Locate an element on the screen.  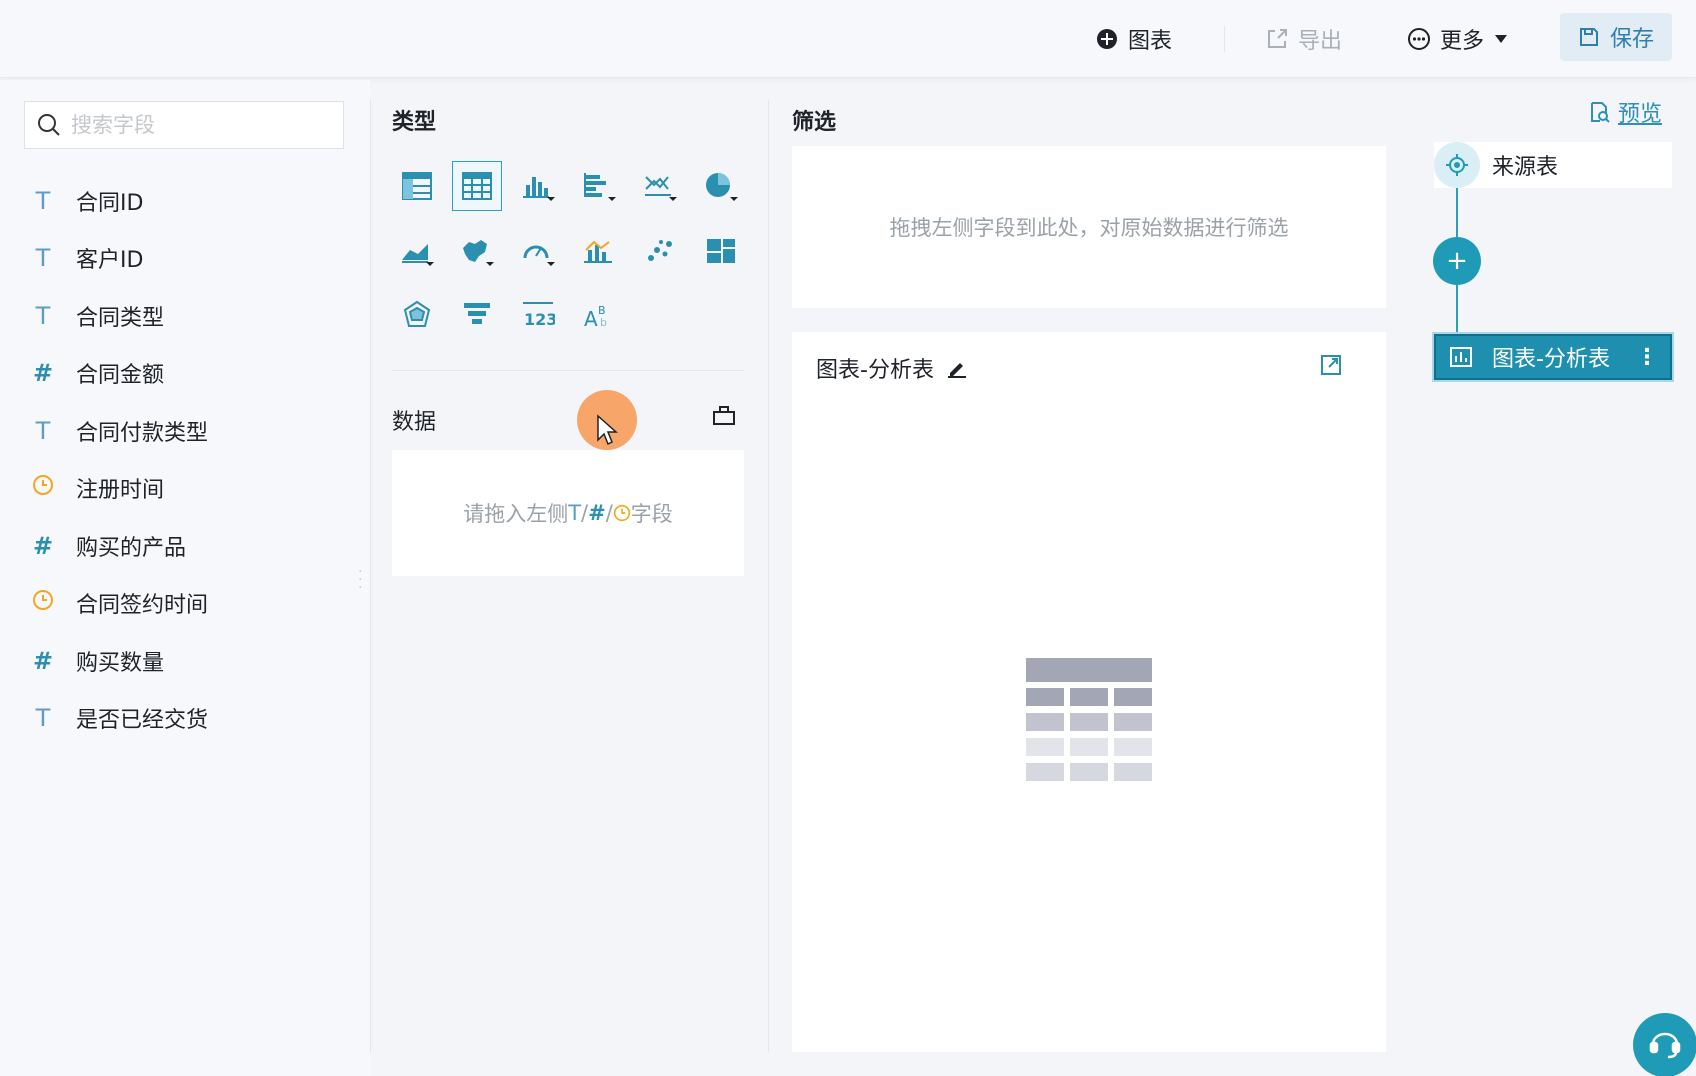
export-button: 导出 is located at coordinates (1304, 39).